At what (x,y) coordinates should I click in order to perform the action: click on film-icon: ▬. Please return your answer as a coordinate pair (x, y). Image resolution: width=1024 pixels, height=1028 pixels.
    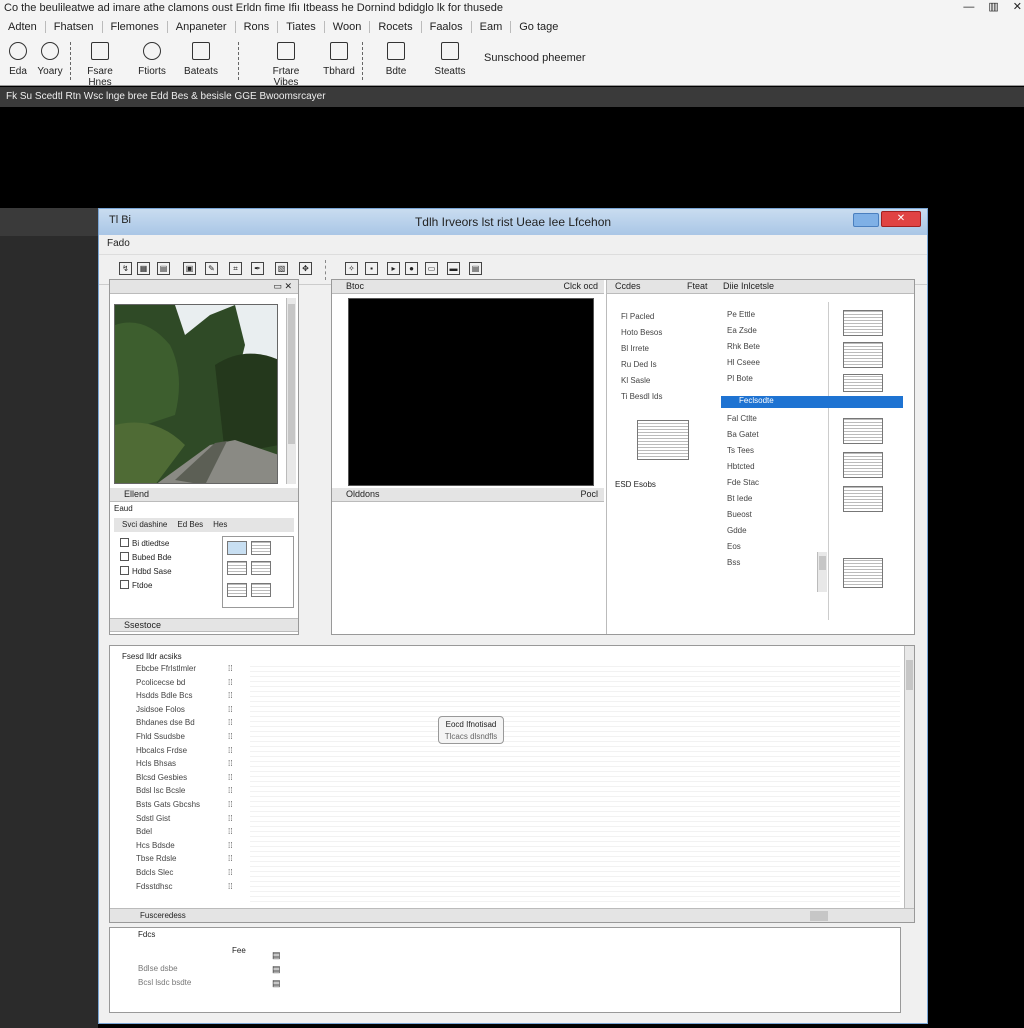
    Looking at the image, I should click on (453, 268).